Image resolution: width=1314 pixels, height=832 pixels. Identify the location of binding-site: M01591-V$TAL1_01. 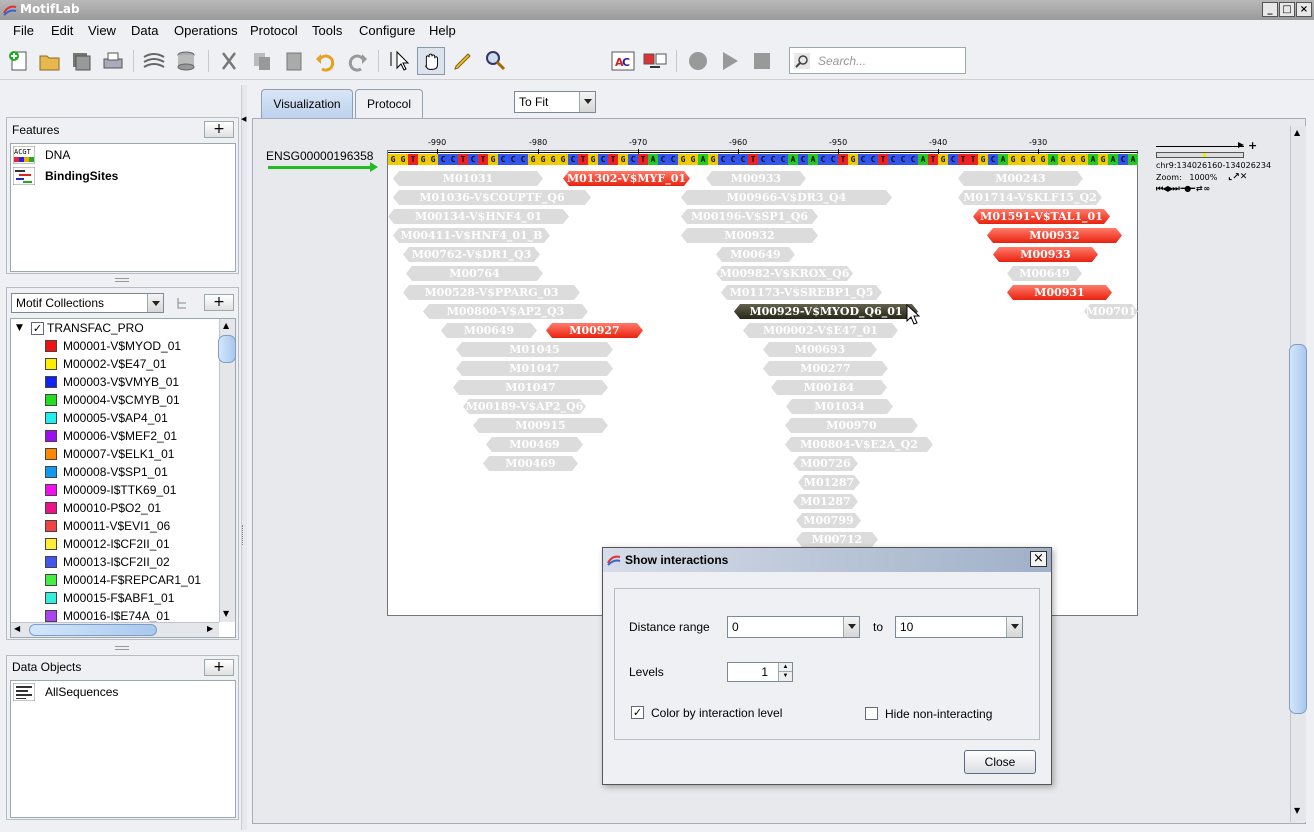
(1041, 216).